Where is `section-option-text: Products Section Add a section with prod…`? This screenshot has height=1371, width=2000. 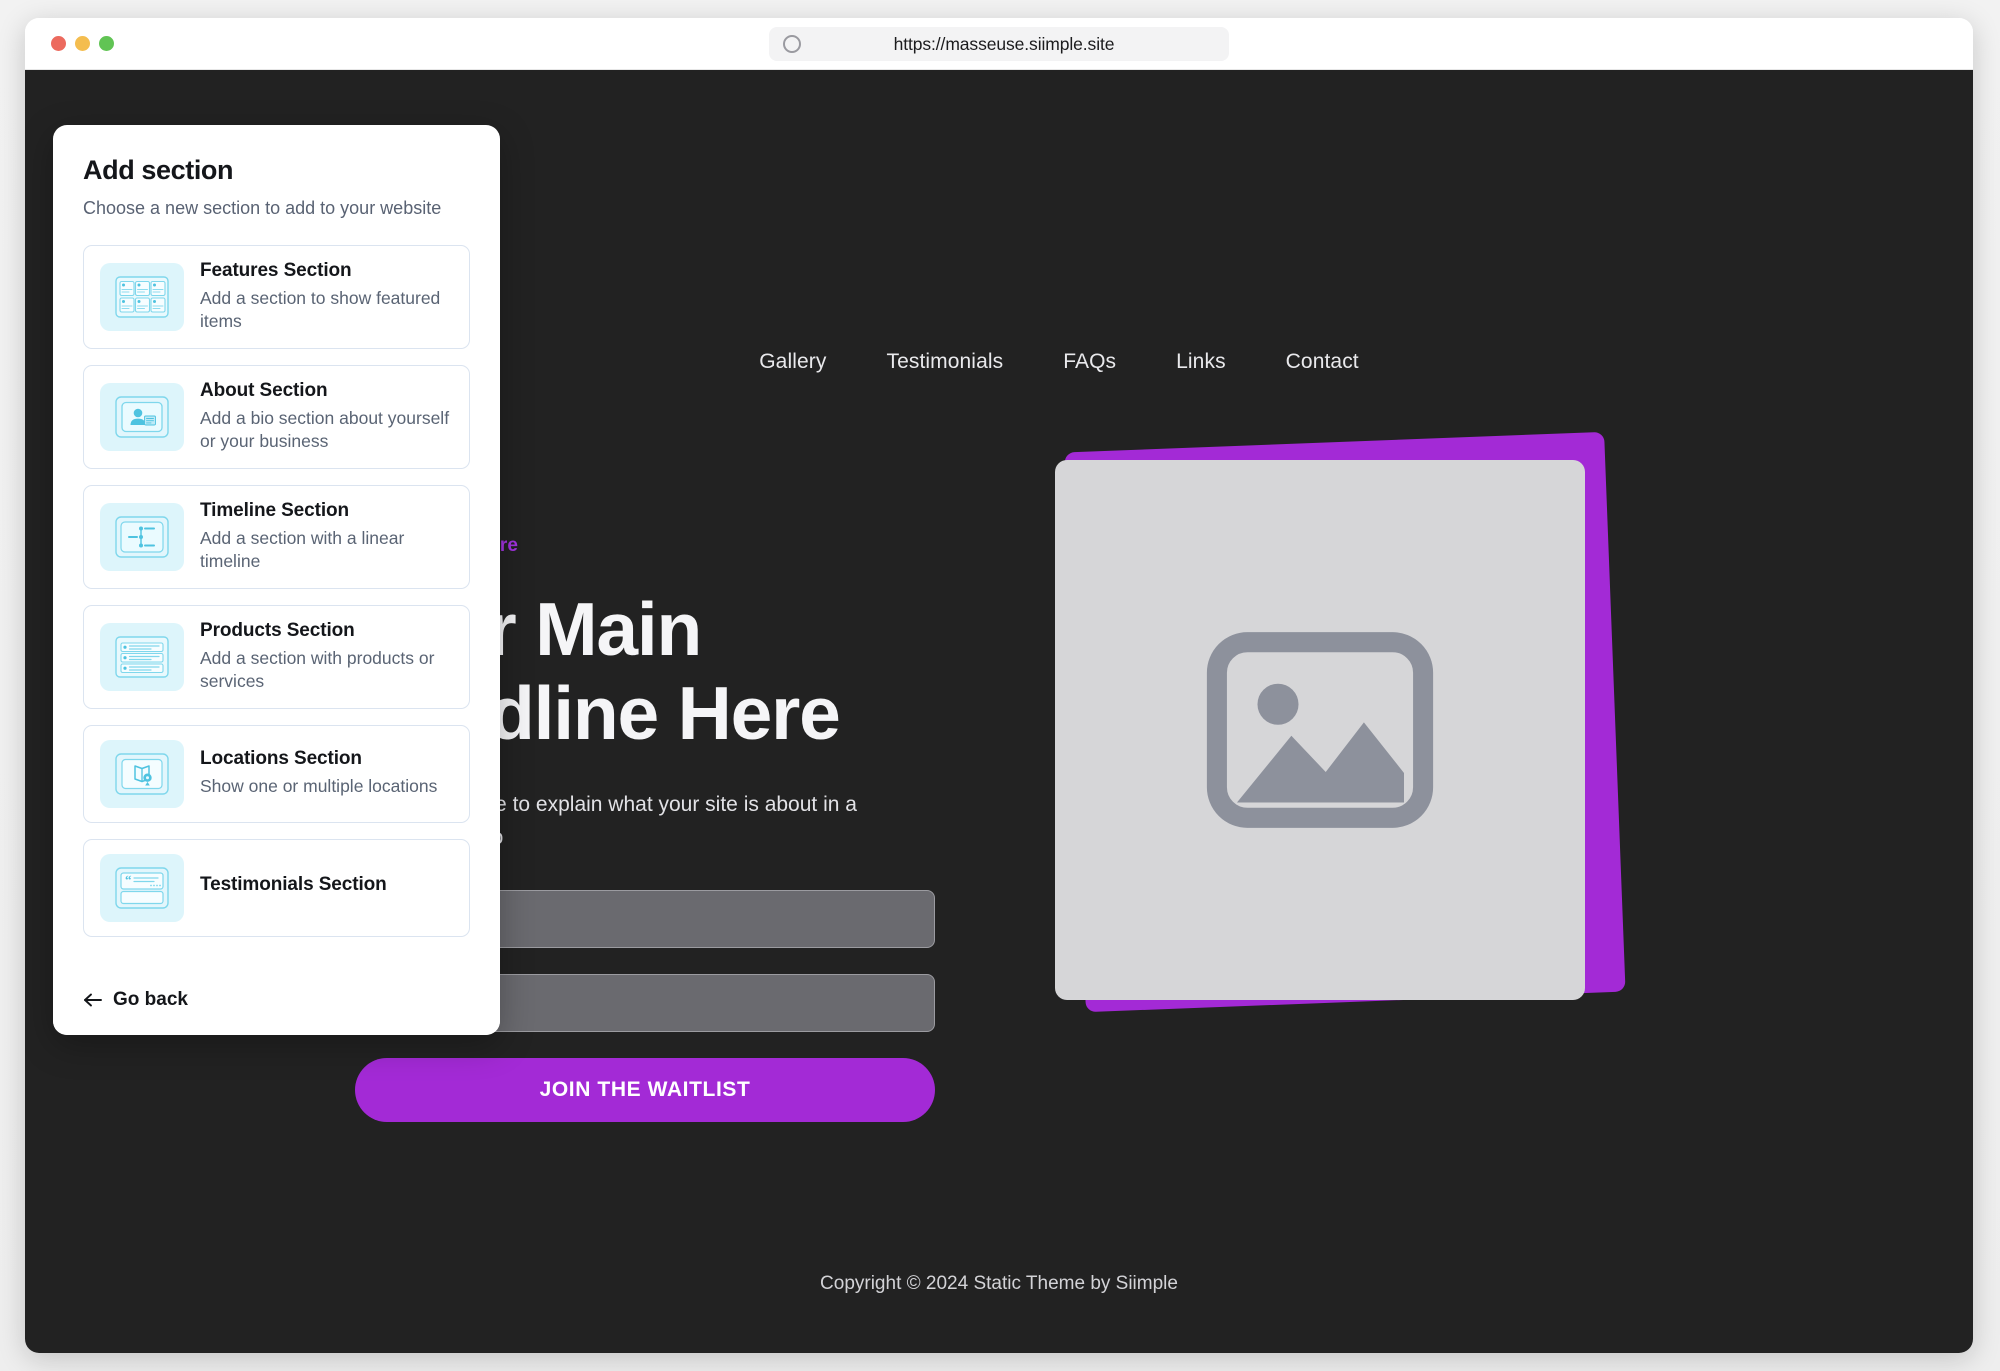
section-option-text: Products Section Add a section with prod… is located at coordinates (326, 657).